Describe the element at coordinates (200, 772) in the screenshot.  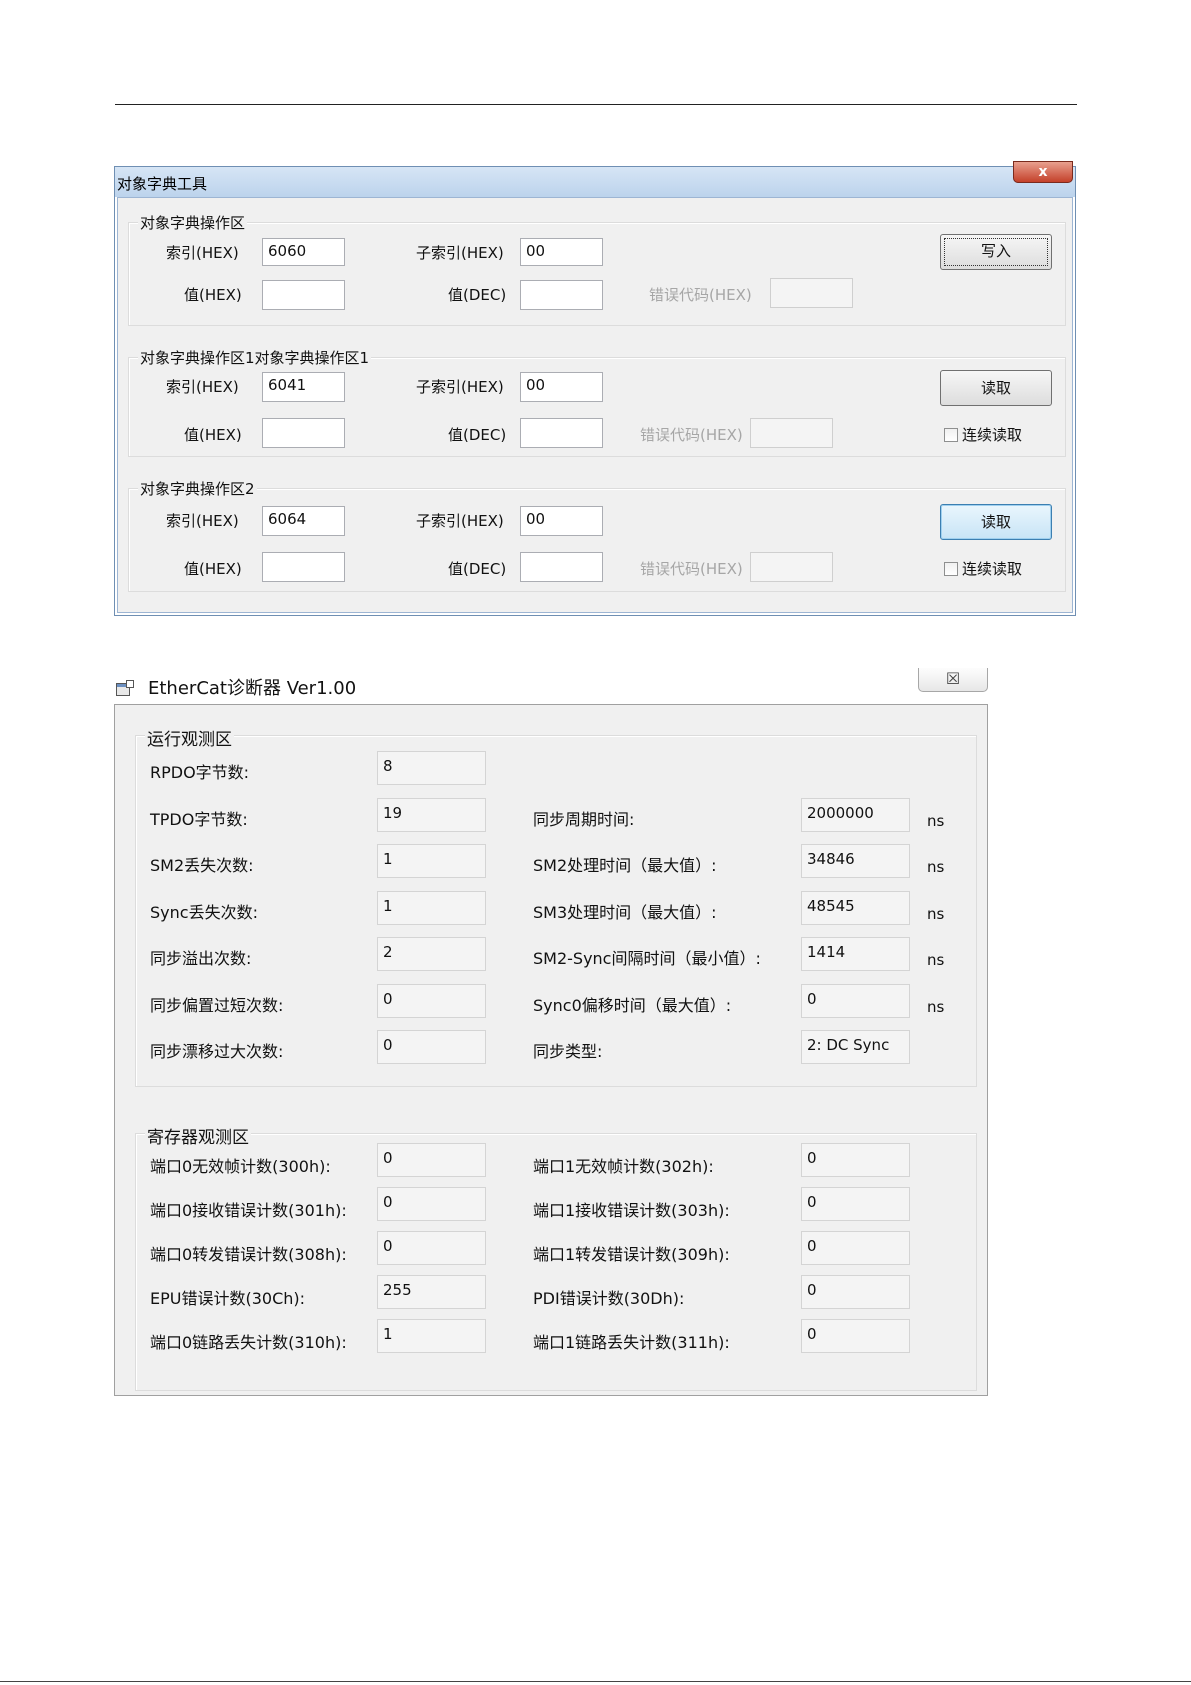
I see `runtime-field-label: RPDO字节数:` at that location.